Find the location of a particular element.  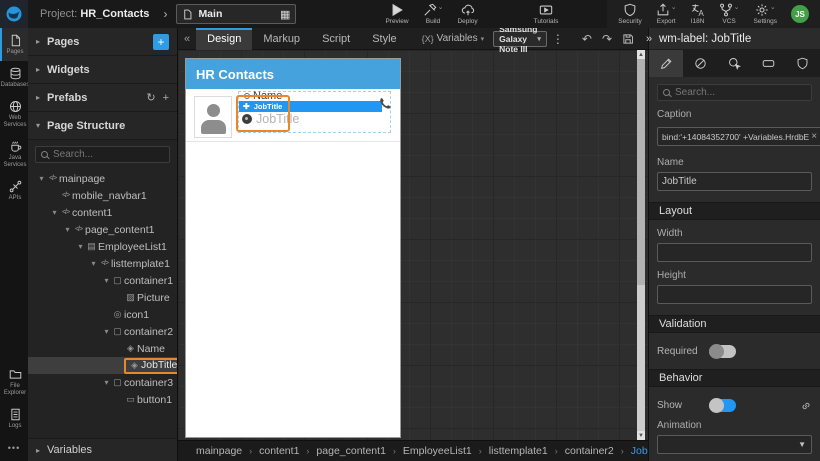

collapse-left-panel-icon: « is located at coordinates (187, 39).